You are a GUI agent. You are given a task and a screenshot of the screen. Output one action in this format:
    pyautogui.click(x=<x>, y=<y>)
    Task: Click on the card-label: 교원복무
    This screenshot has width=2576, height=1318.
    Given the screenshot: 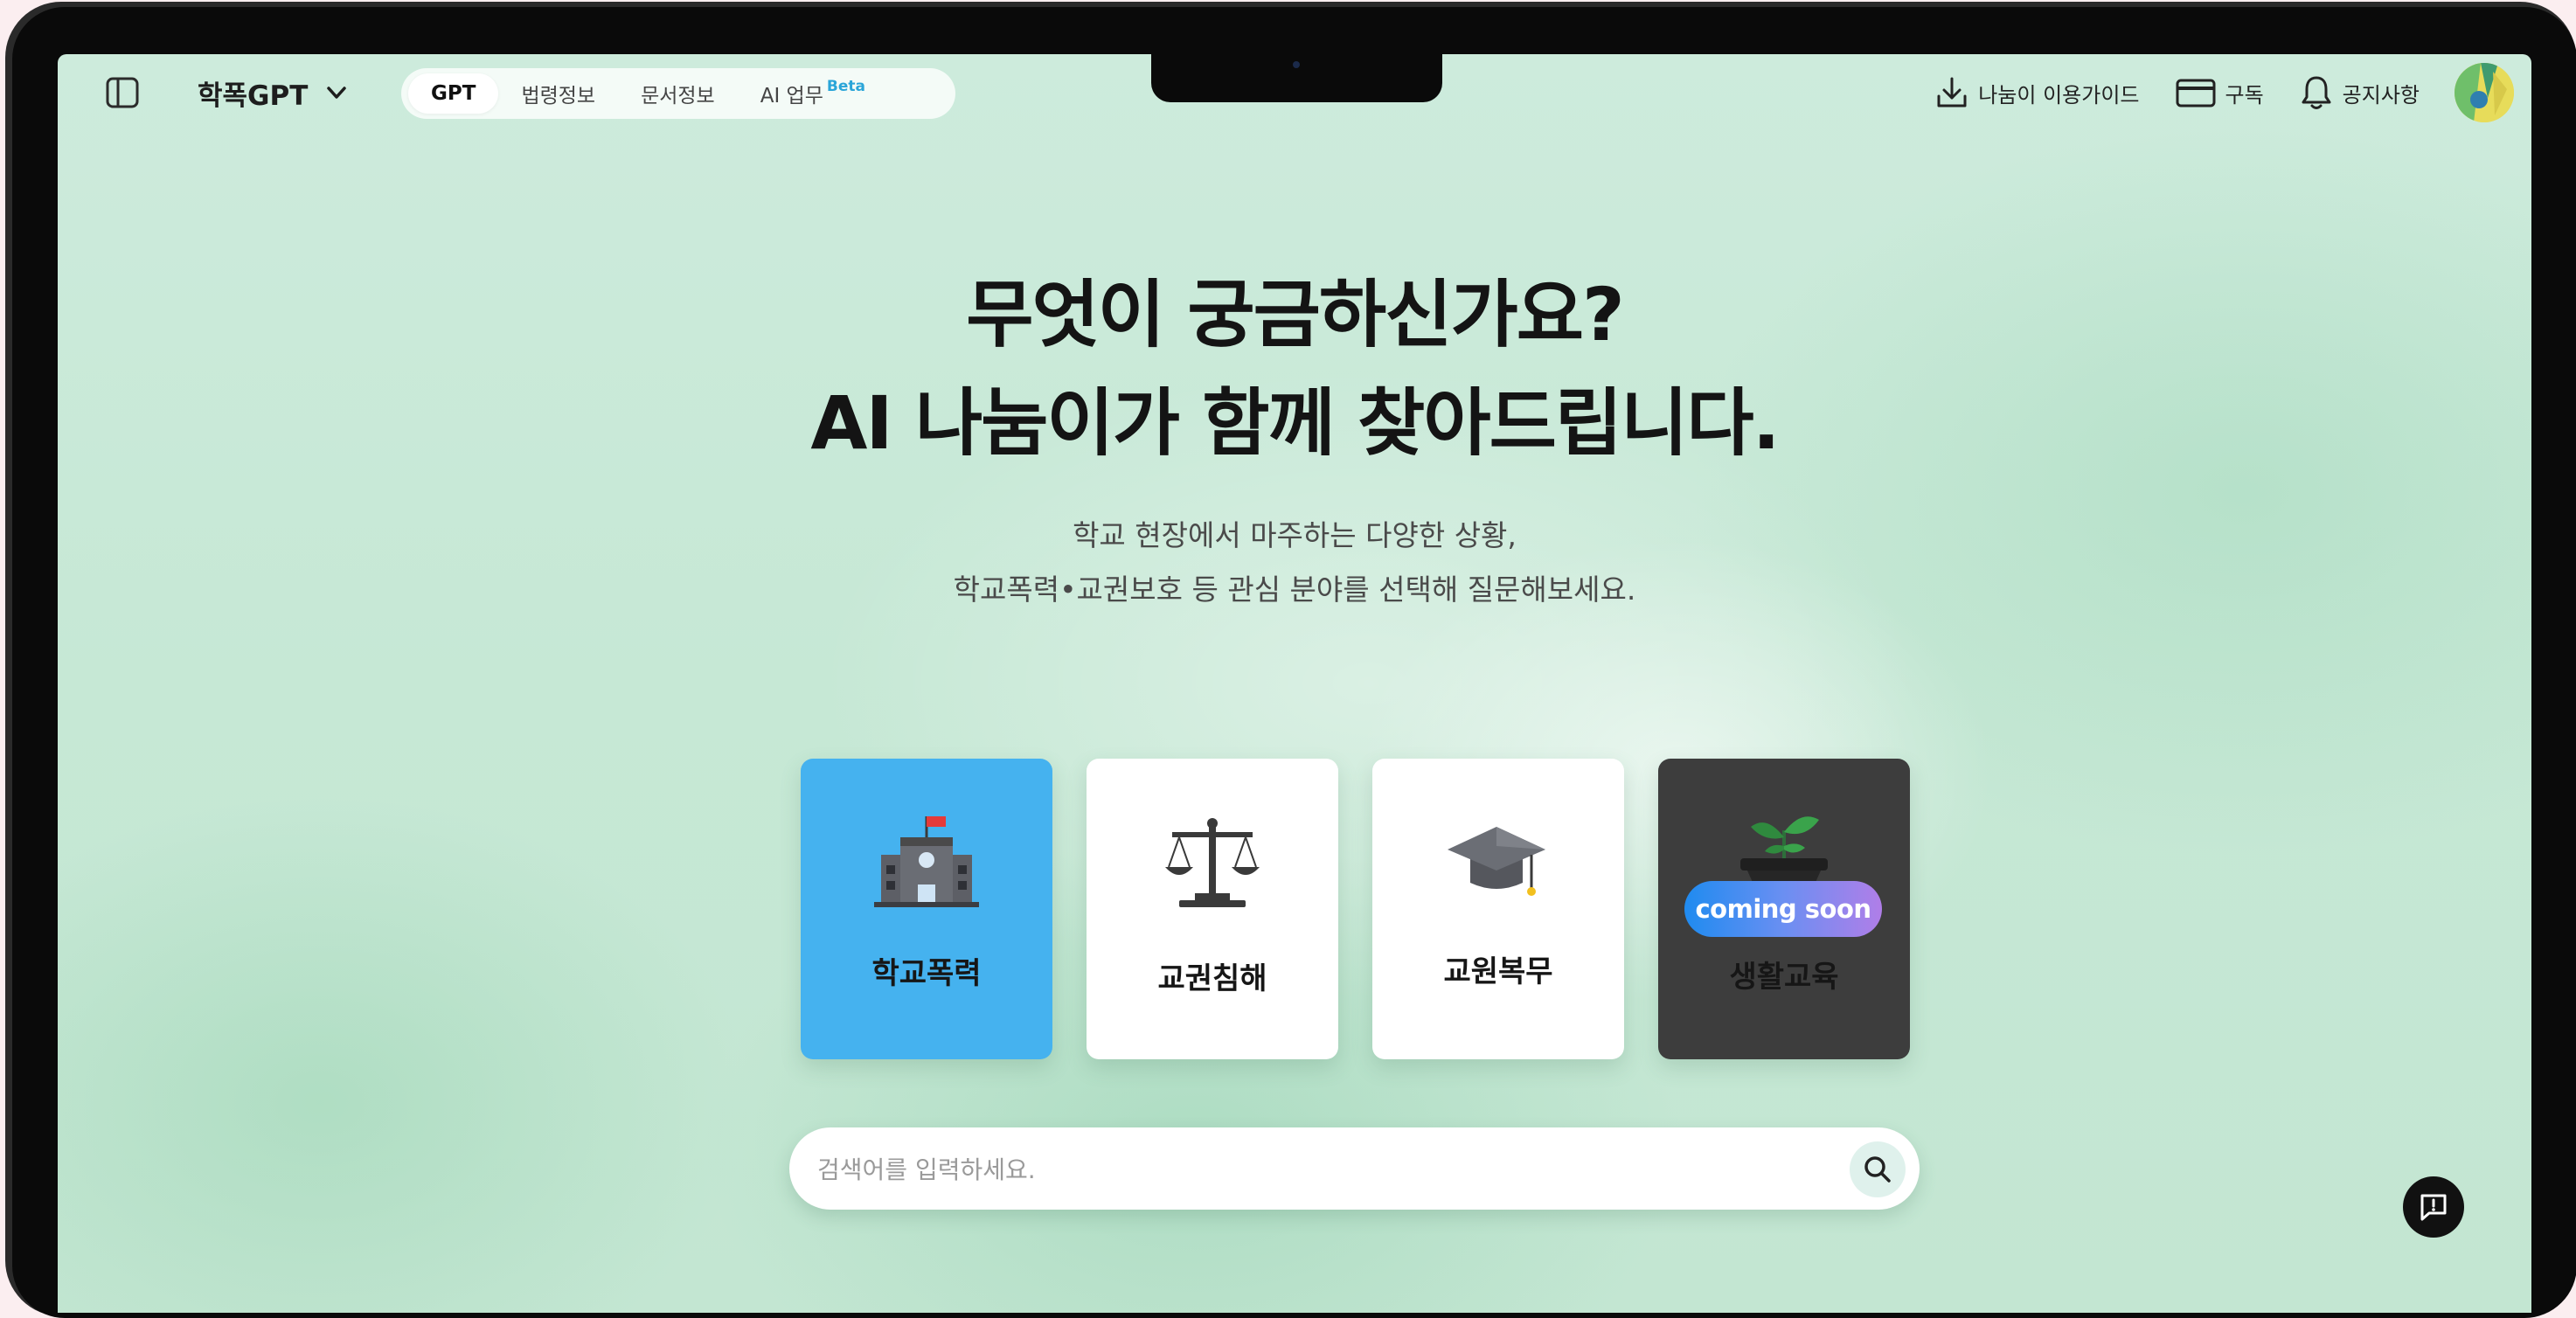 What is the action you would take?
    pyautogui.click(x=1498, y=972)
    